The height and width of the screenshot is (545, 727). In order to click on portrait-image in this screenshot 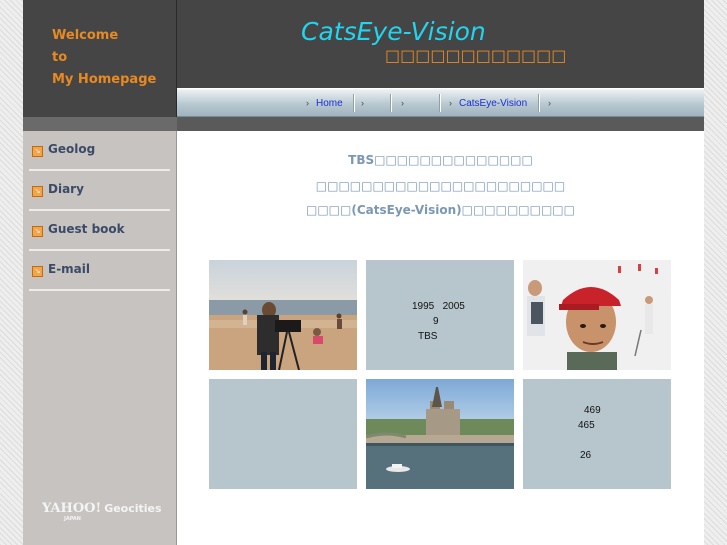, I will do `click(597, 315)`.